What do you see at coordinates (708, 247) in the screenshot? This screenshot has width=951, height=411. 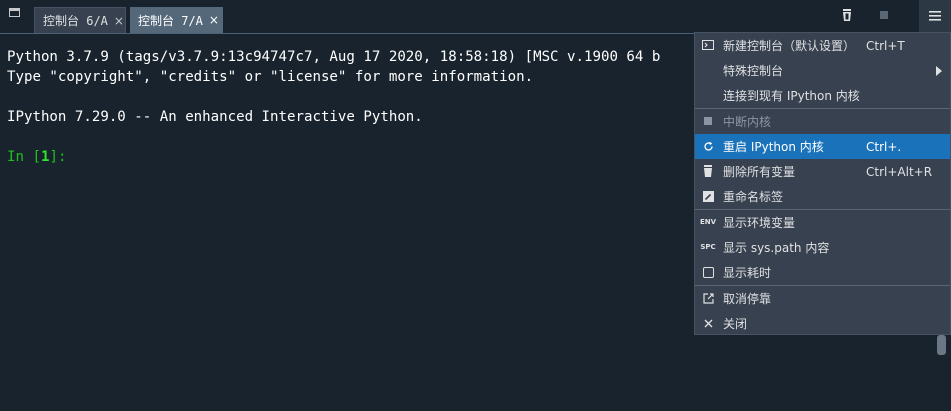 I see `syspath-icon: SPC` at bounding box center [708, 247].